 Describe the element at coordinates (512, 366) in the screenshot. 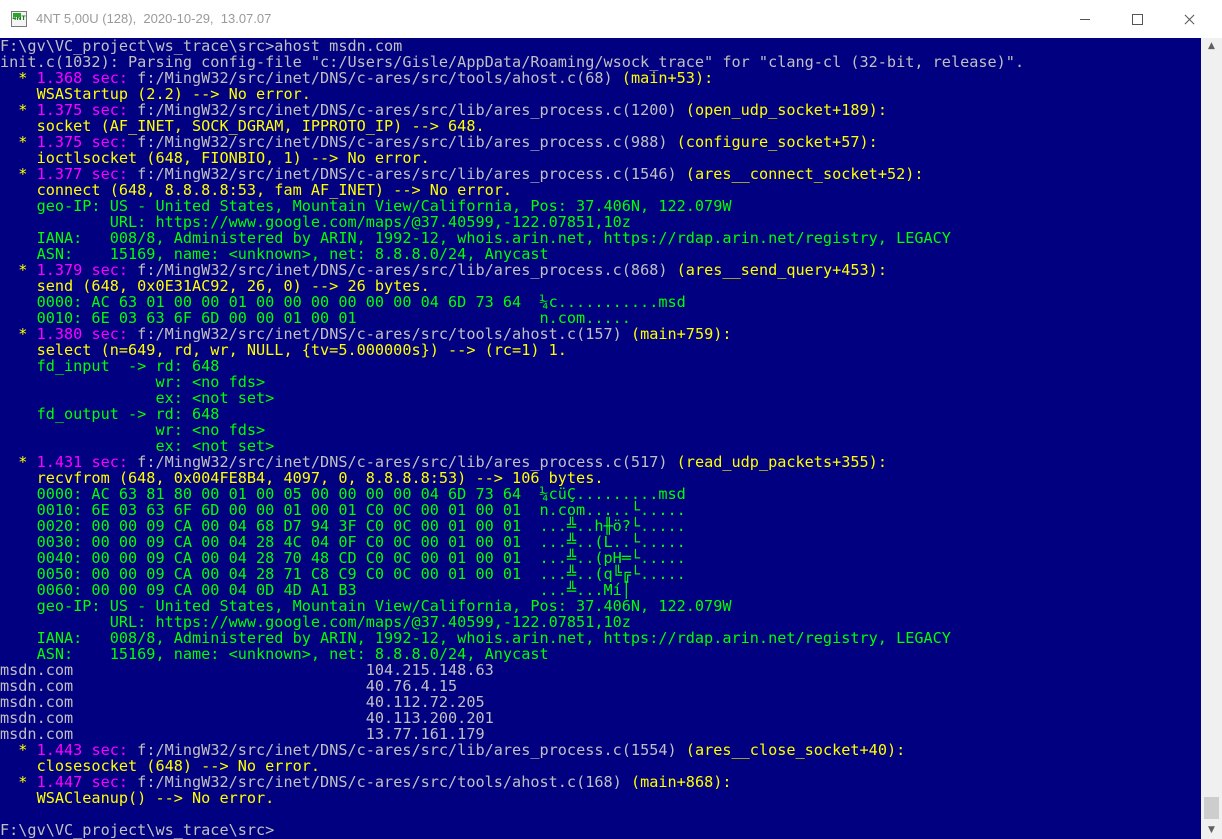

I see `console-line: fd_input -> rd: 648` at that location.